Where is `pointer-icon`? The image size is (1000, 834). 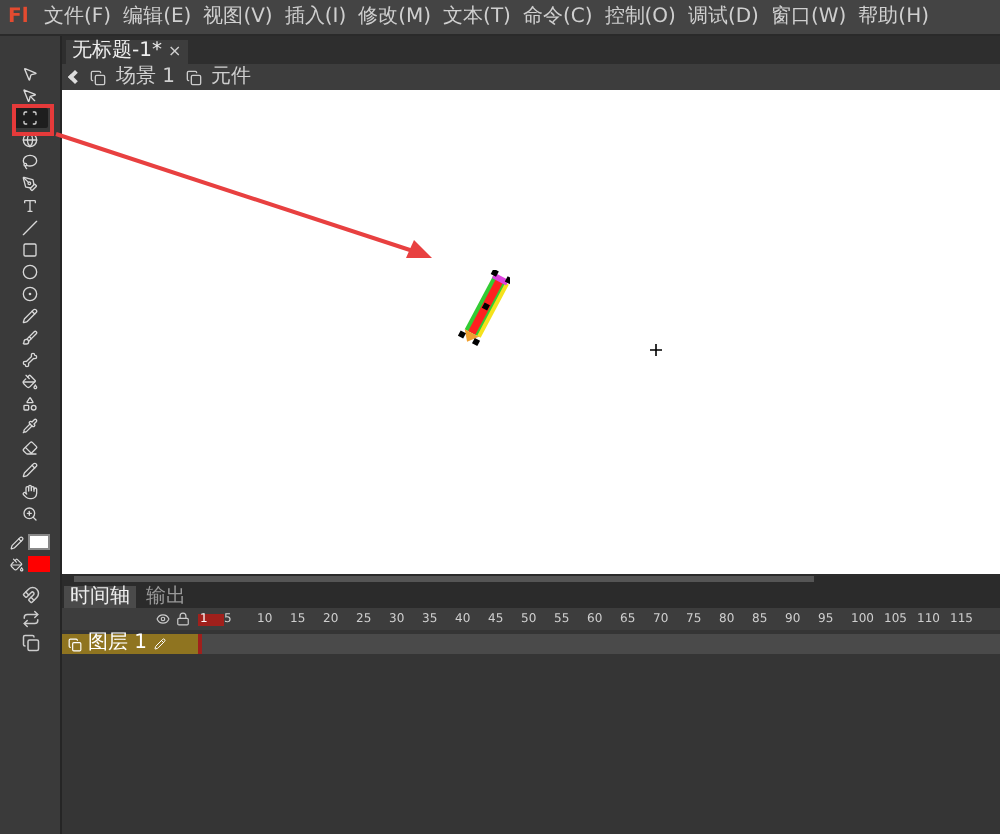 pointer-icon is located at coordinates (30, 96).